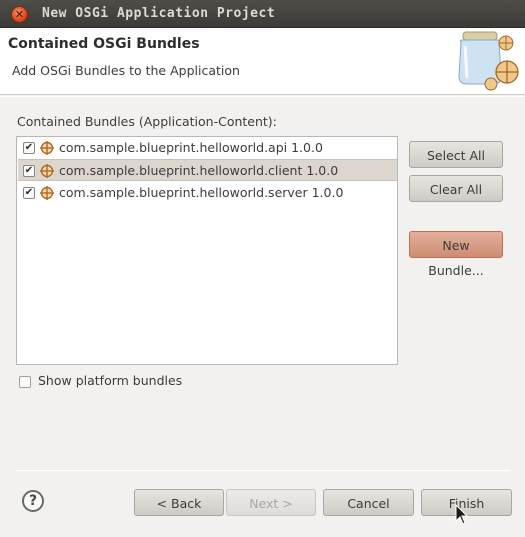  What do you see at coordinates (263, 470) in the screenshot?
I see `footer-separator` at bounding box center [263, 470].